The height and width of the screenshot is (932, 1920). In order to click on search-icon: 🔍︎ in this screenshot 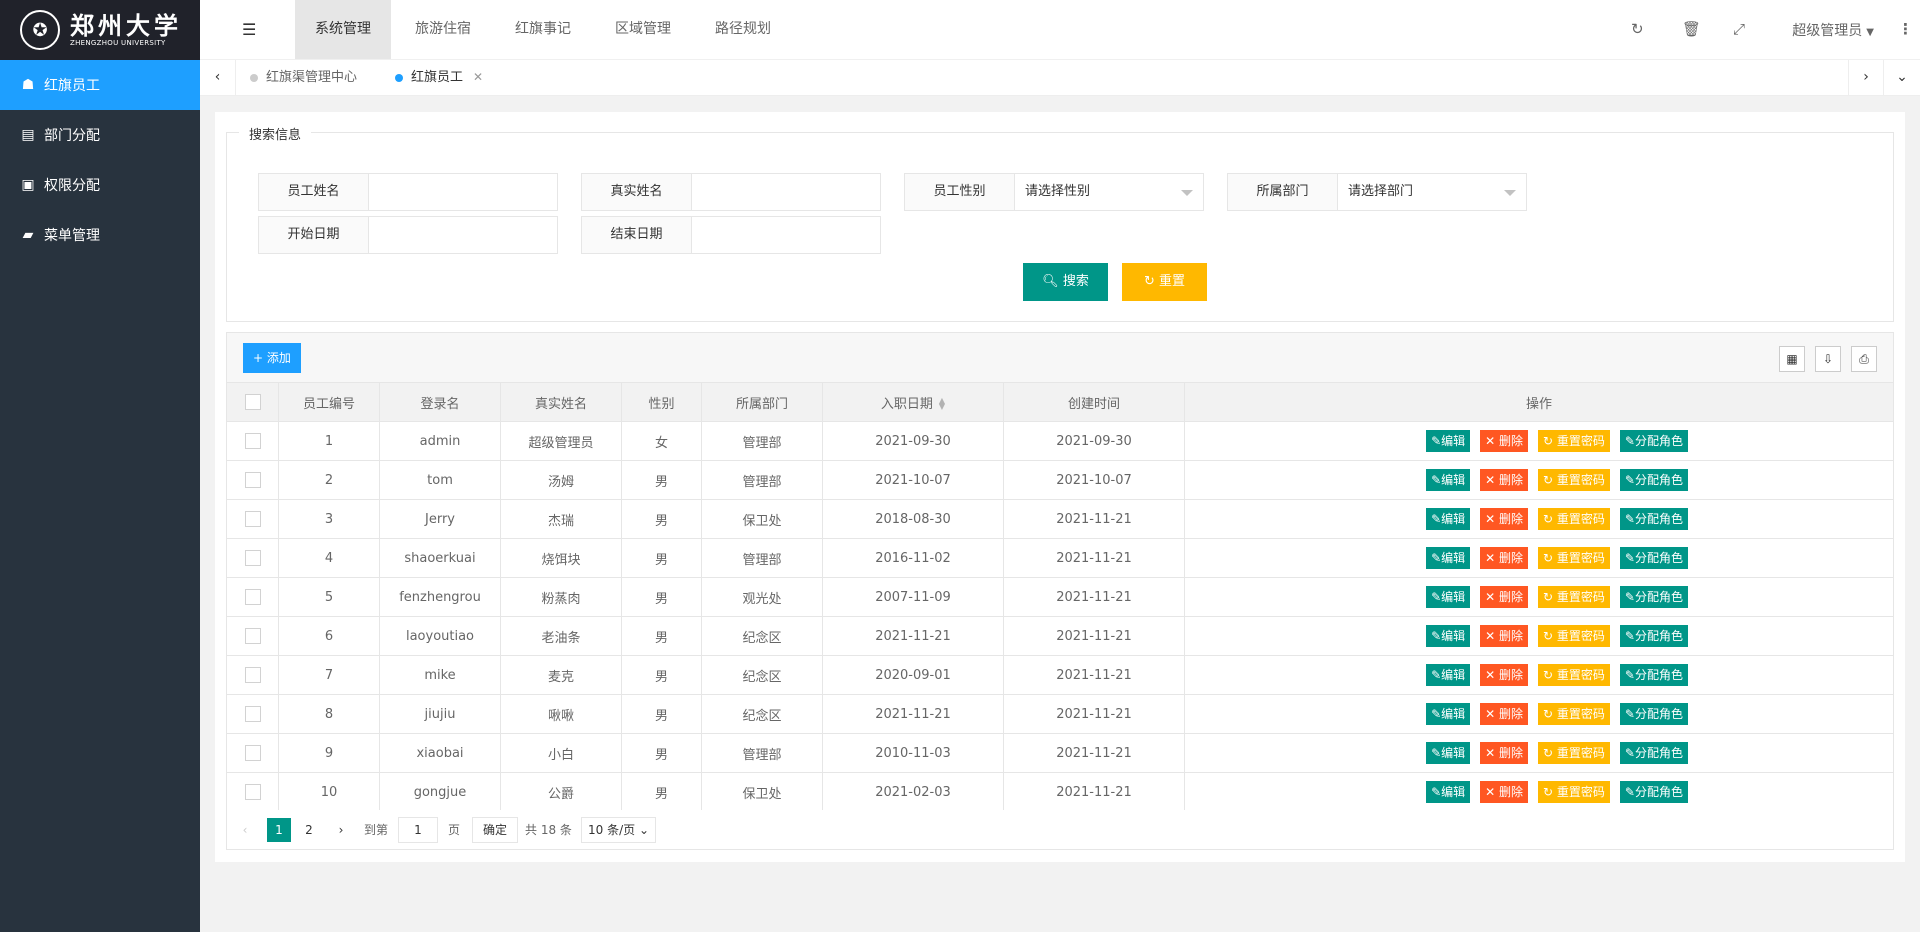, I will do `click(1050, 281)`.